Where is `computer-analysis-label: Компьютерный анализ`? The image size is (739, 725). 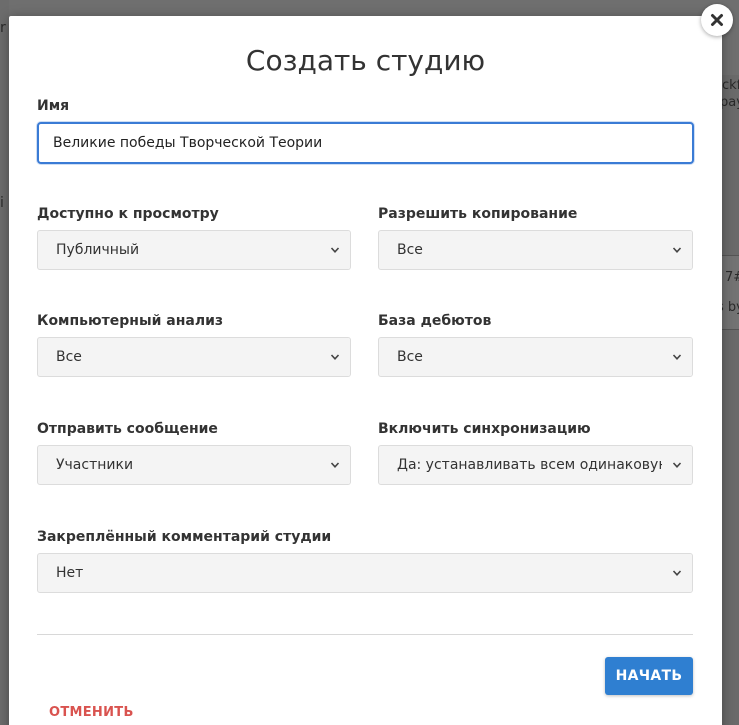
computer-analysis-label: Компьютерный анализ is located at coordinates (130, 321).